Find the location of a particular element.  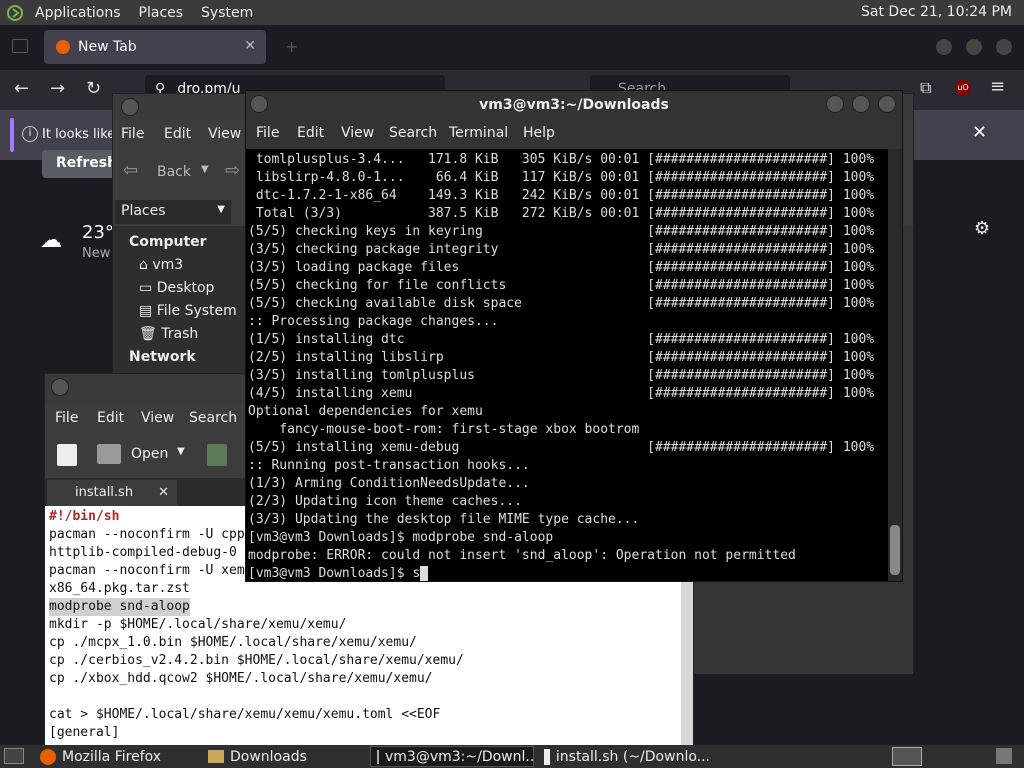

terminal-scroll-thumb is located at coordinates (895, 550).